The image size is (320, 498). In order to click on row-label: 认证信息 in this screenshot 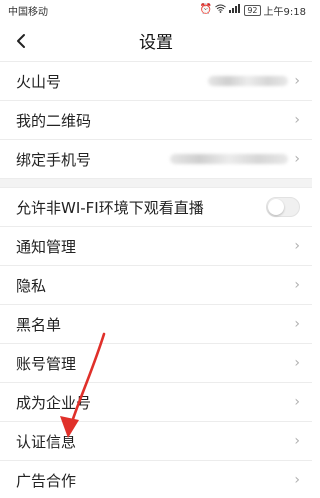, I will do `click(46, 441)`.